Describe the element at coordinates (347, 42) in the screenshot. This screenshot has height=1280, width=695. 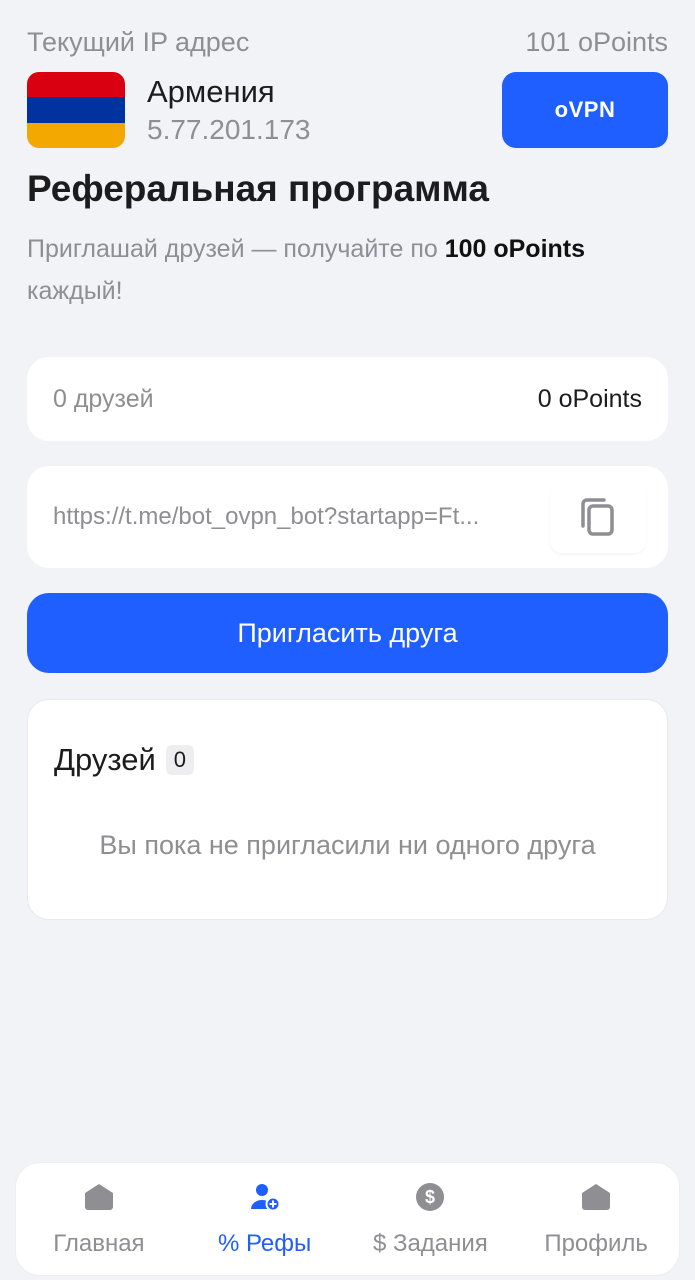
I see `ip-header: Текущий IP адрес 101 oPoints` at that location.